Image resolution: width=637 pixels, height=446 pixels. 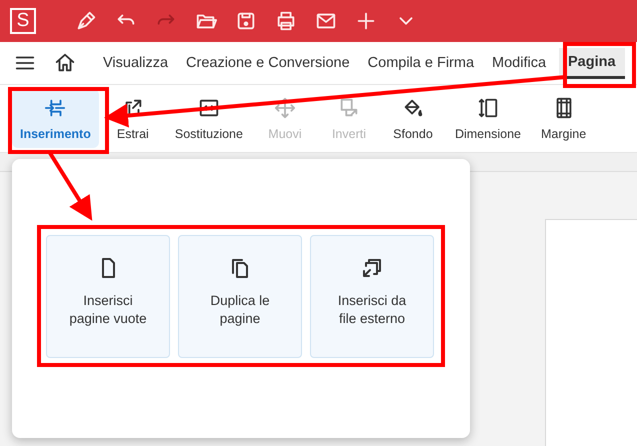 What do you see at coordinates (240, 296) in the screenshot?
I see `option-card: Duplica le pagine` at bounding box center [240, 296].